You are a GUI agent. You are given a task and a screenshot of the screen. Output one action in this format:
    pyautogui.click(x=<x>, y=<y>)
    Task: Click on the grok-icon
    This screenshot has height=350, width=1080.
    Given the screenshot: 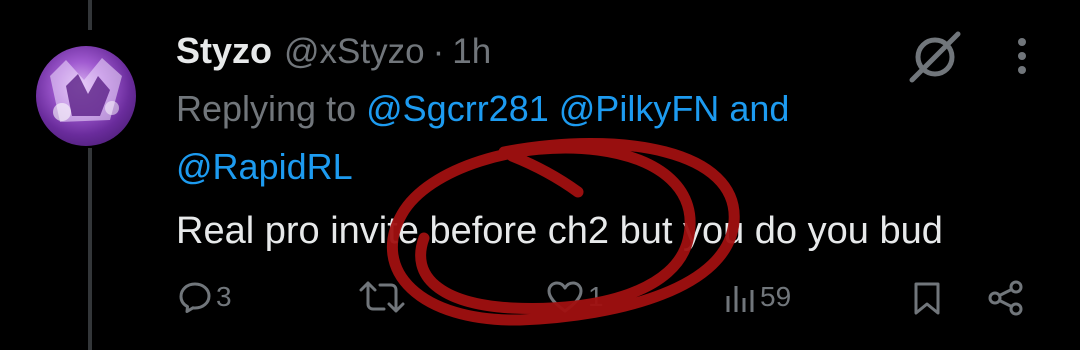 What is the action you would take?
    pyautogui.click(x=935, y=59)
    